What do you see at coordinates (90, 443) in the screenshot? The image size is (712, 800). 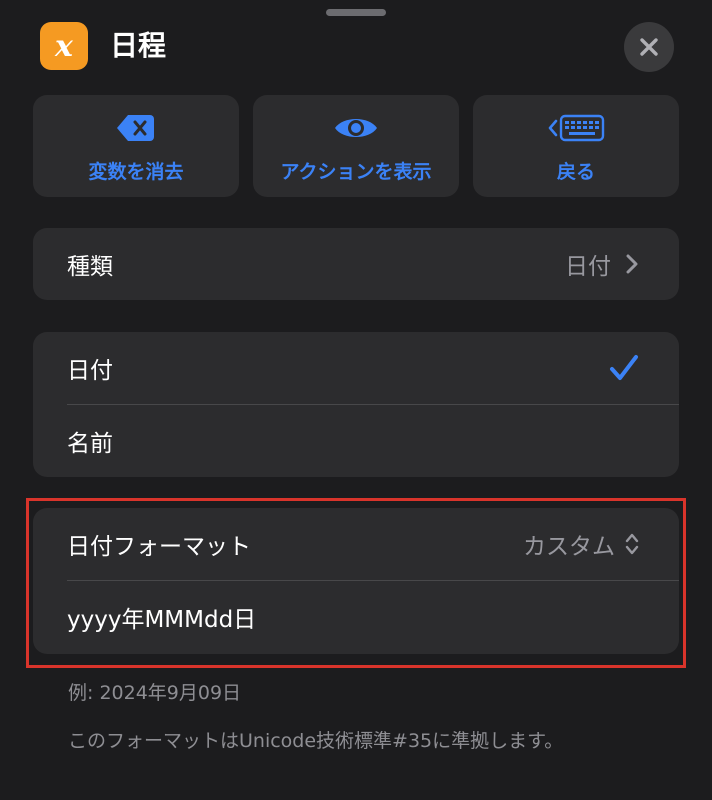 I see `option-label-name: 名前` at bounding box center [90, 443].